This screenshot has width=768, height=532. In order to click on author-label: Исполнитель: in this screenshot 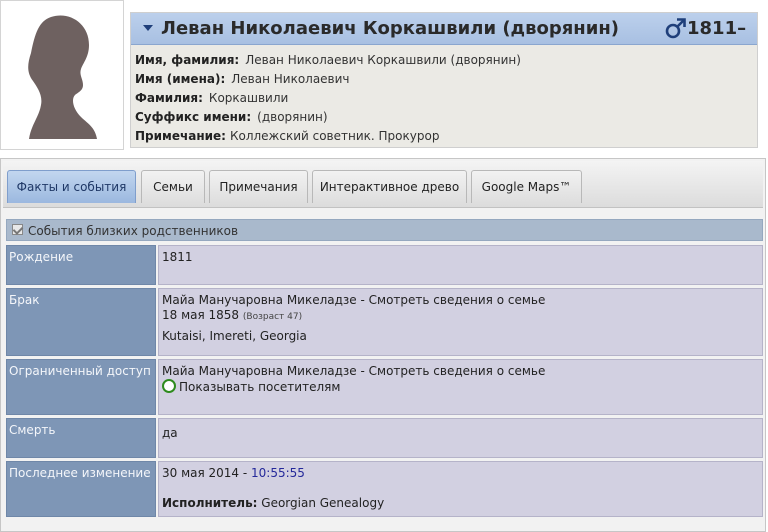, I will do `click(210, 503)`.